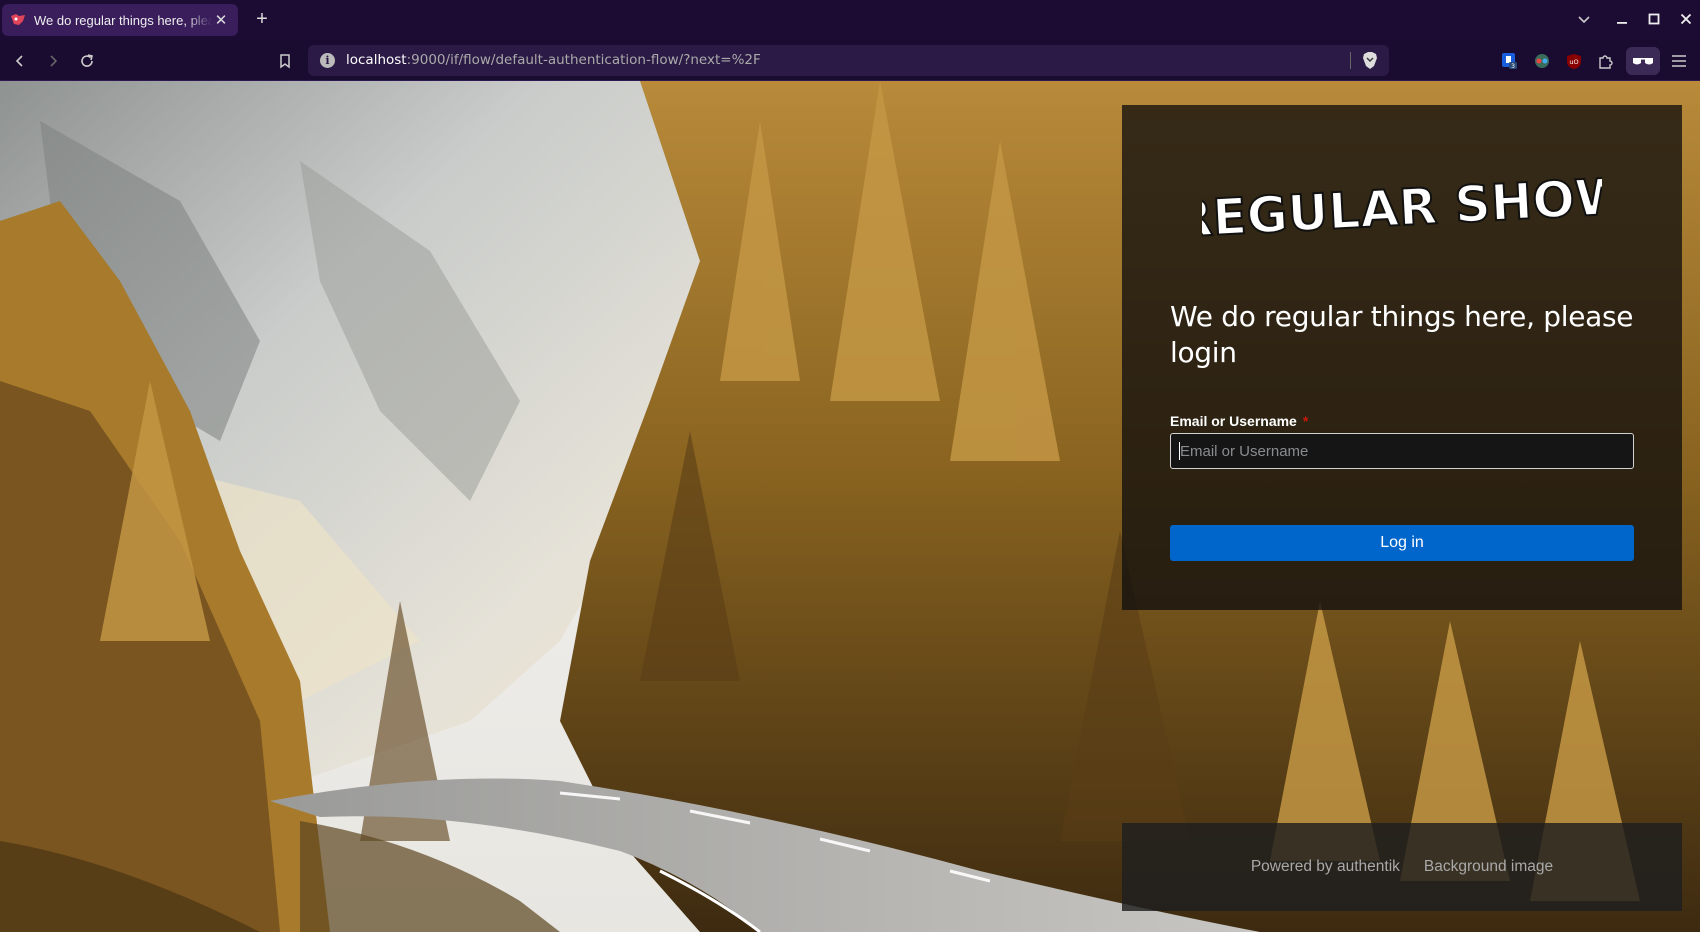  I want to click on svg-text: REGULAR SHOW, so click(1402, 207).